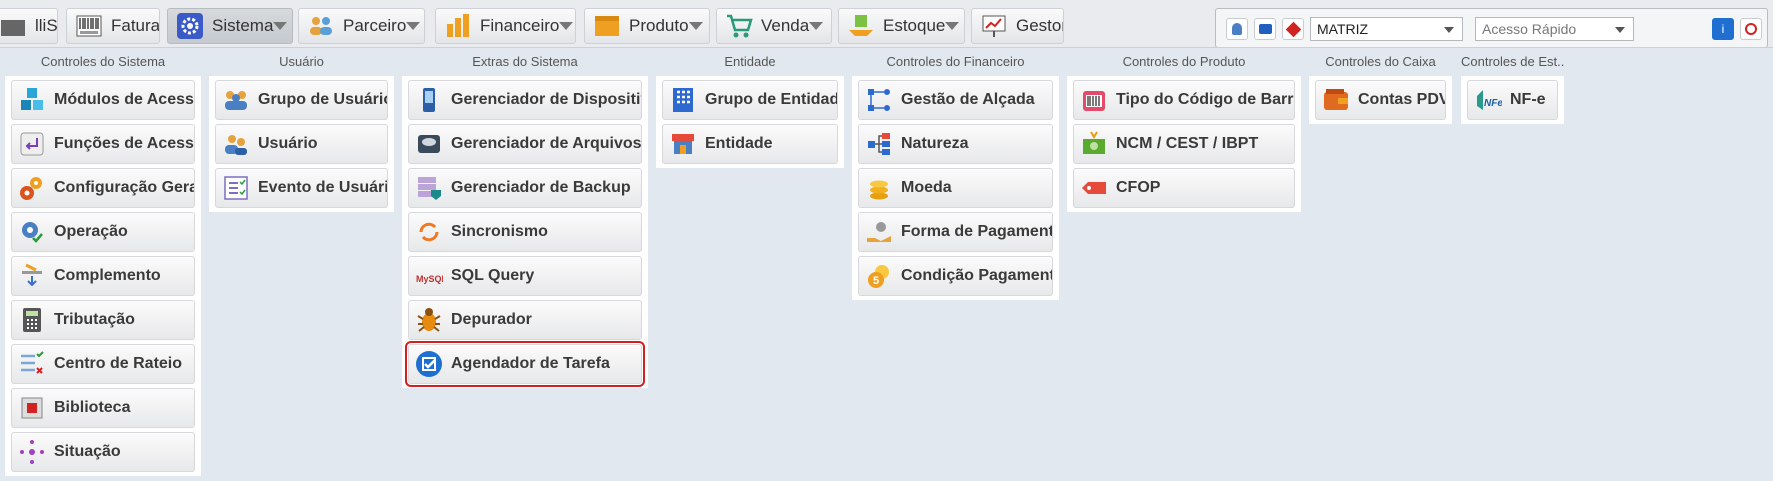  I want to click on coins-five-icon: 5, so click(879, 276).